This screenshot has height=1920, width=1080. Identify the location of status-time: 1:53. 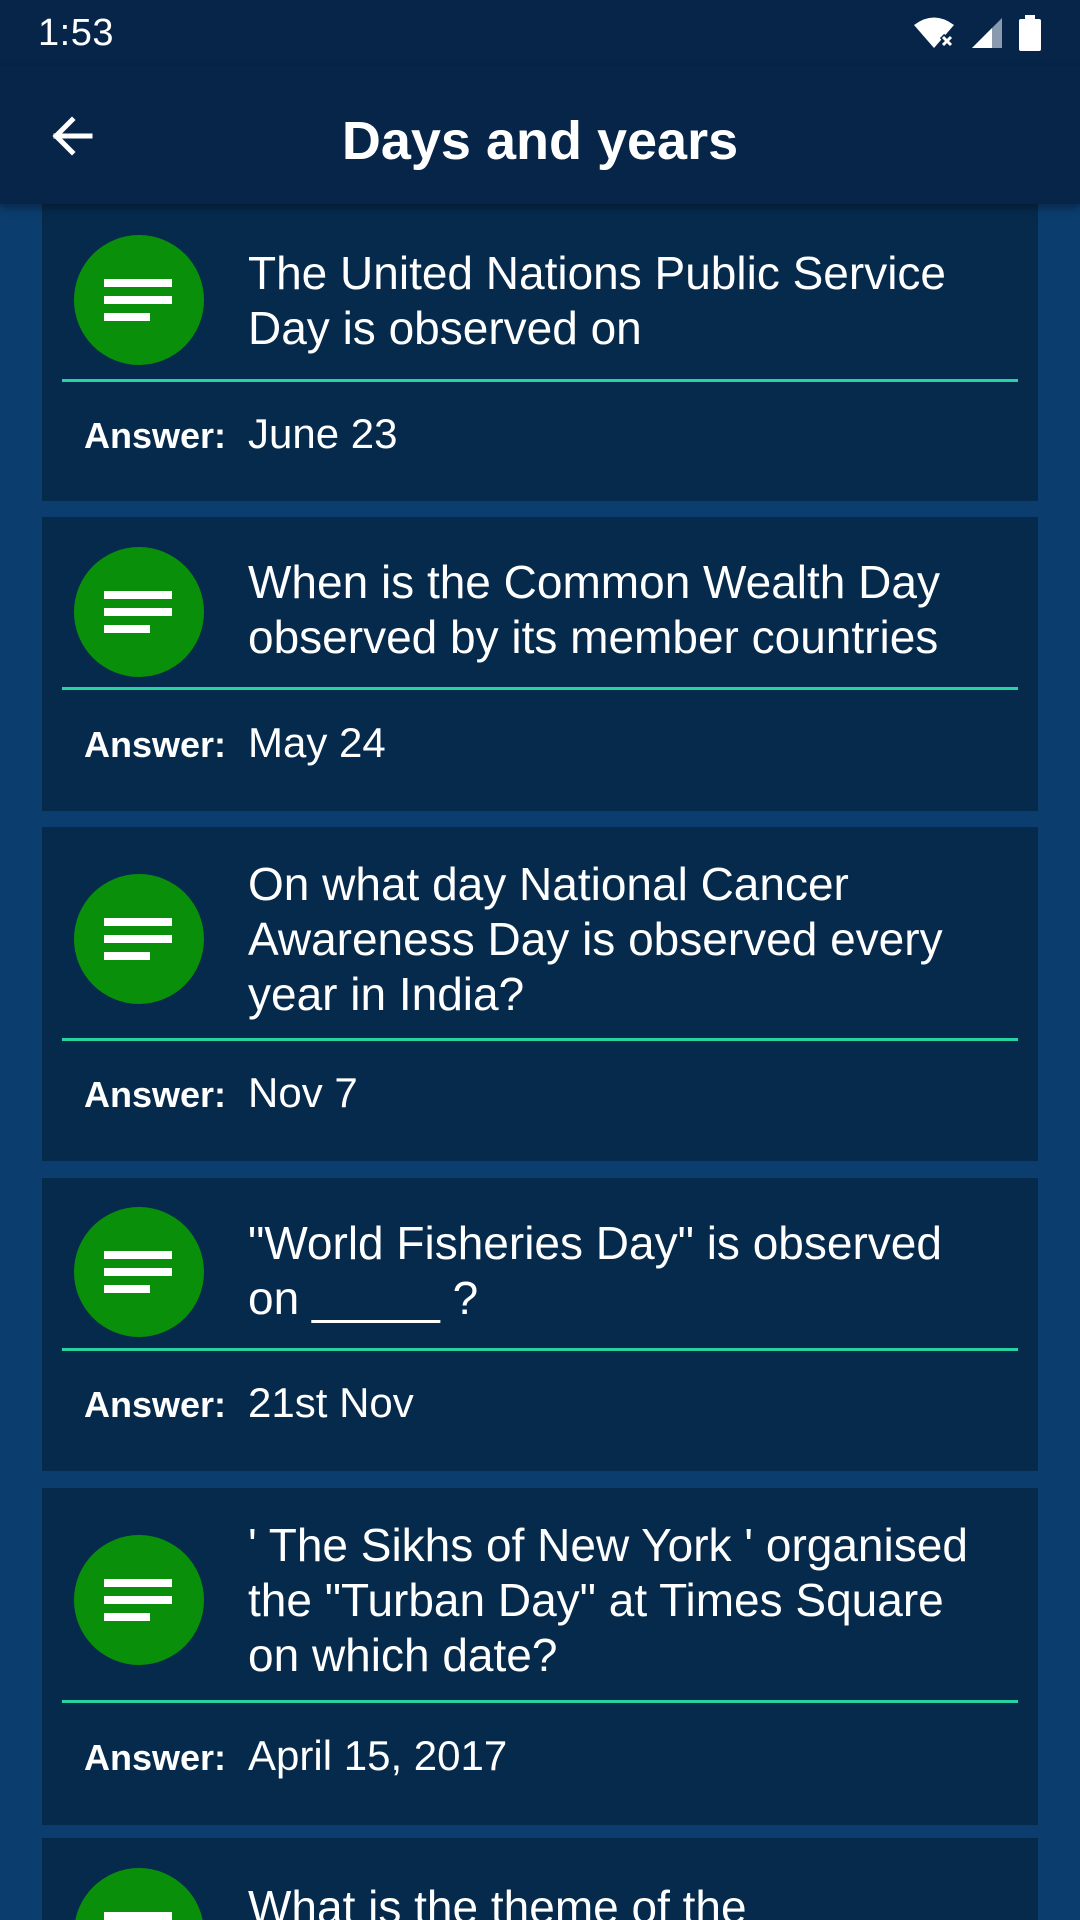
(76, 32).